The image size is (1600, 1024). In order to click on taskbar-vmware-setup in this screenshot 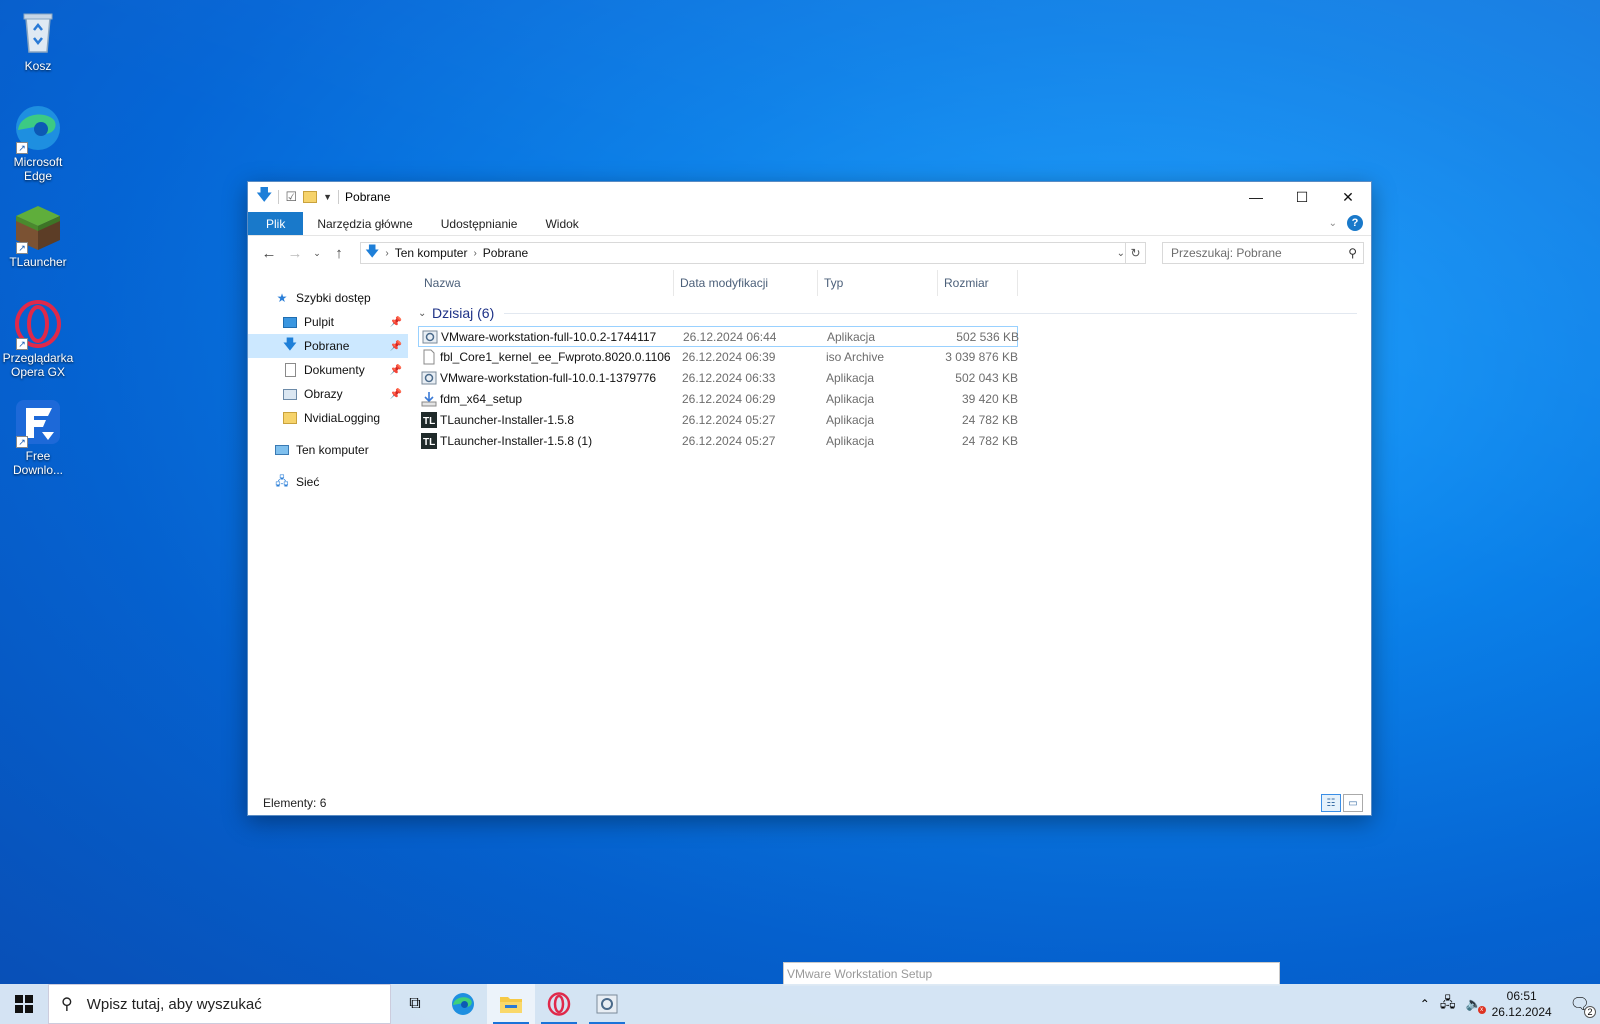, I will do `click(607, 1004)`.